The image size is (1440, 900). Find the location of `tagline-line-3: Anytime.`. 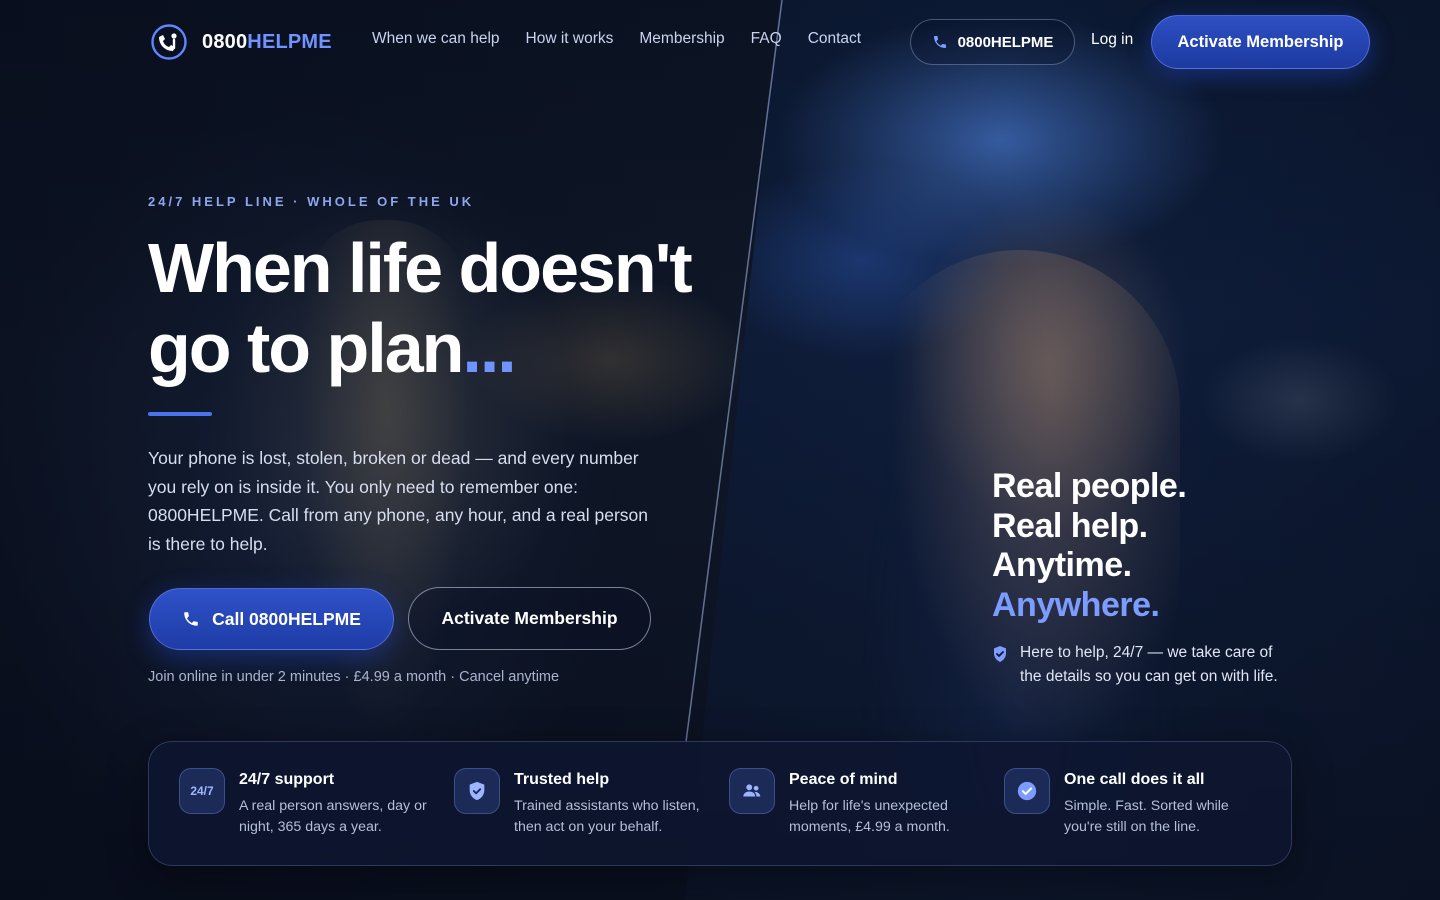

tagline-line-3: Anytime. is located at coordinates (1062, 565).